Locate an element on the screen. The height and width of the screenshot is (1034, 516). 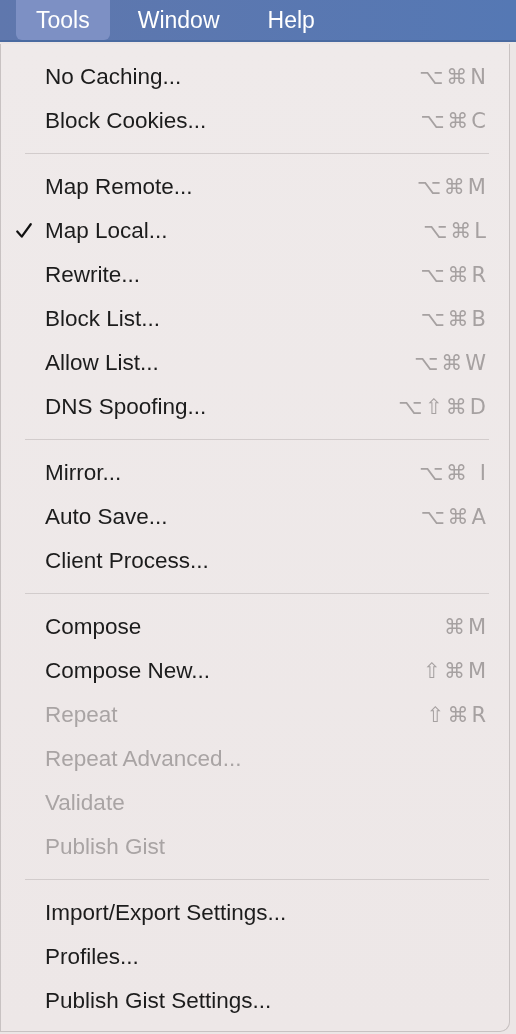
menu-item: No Caching... ⌥⌘N is located at coordinates (255, 77).